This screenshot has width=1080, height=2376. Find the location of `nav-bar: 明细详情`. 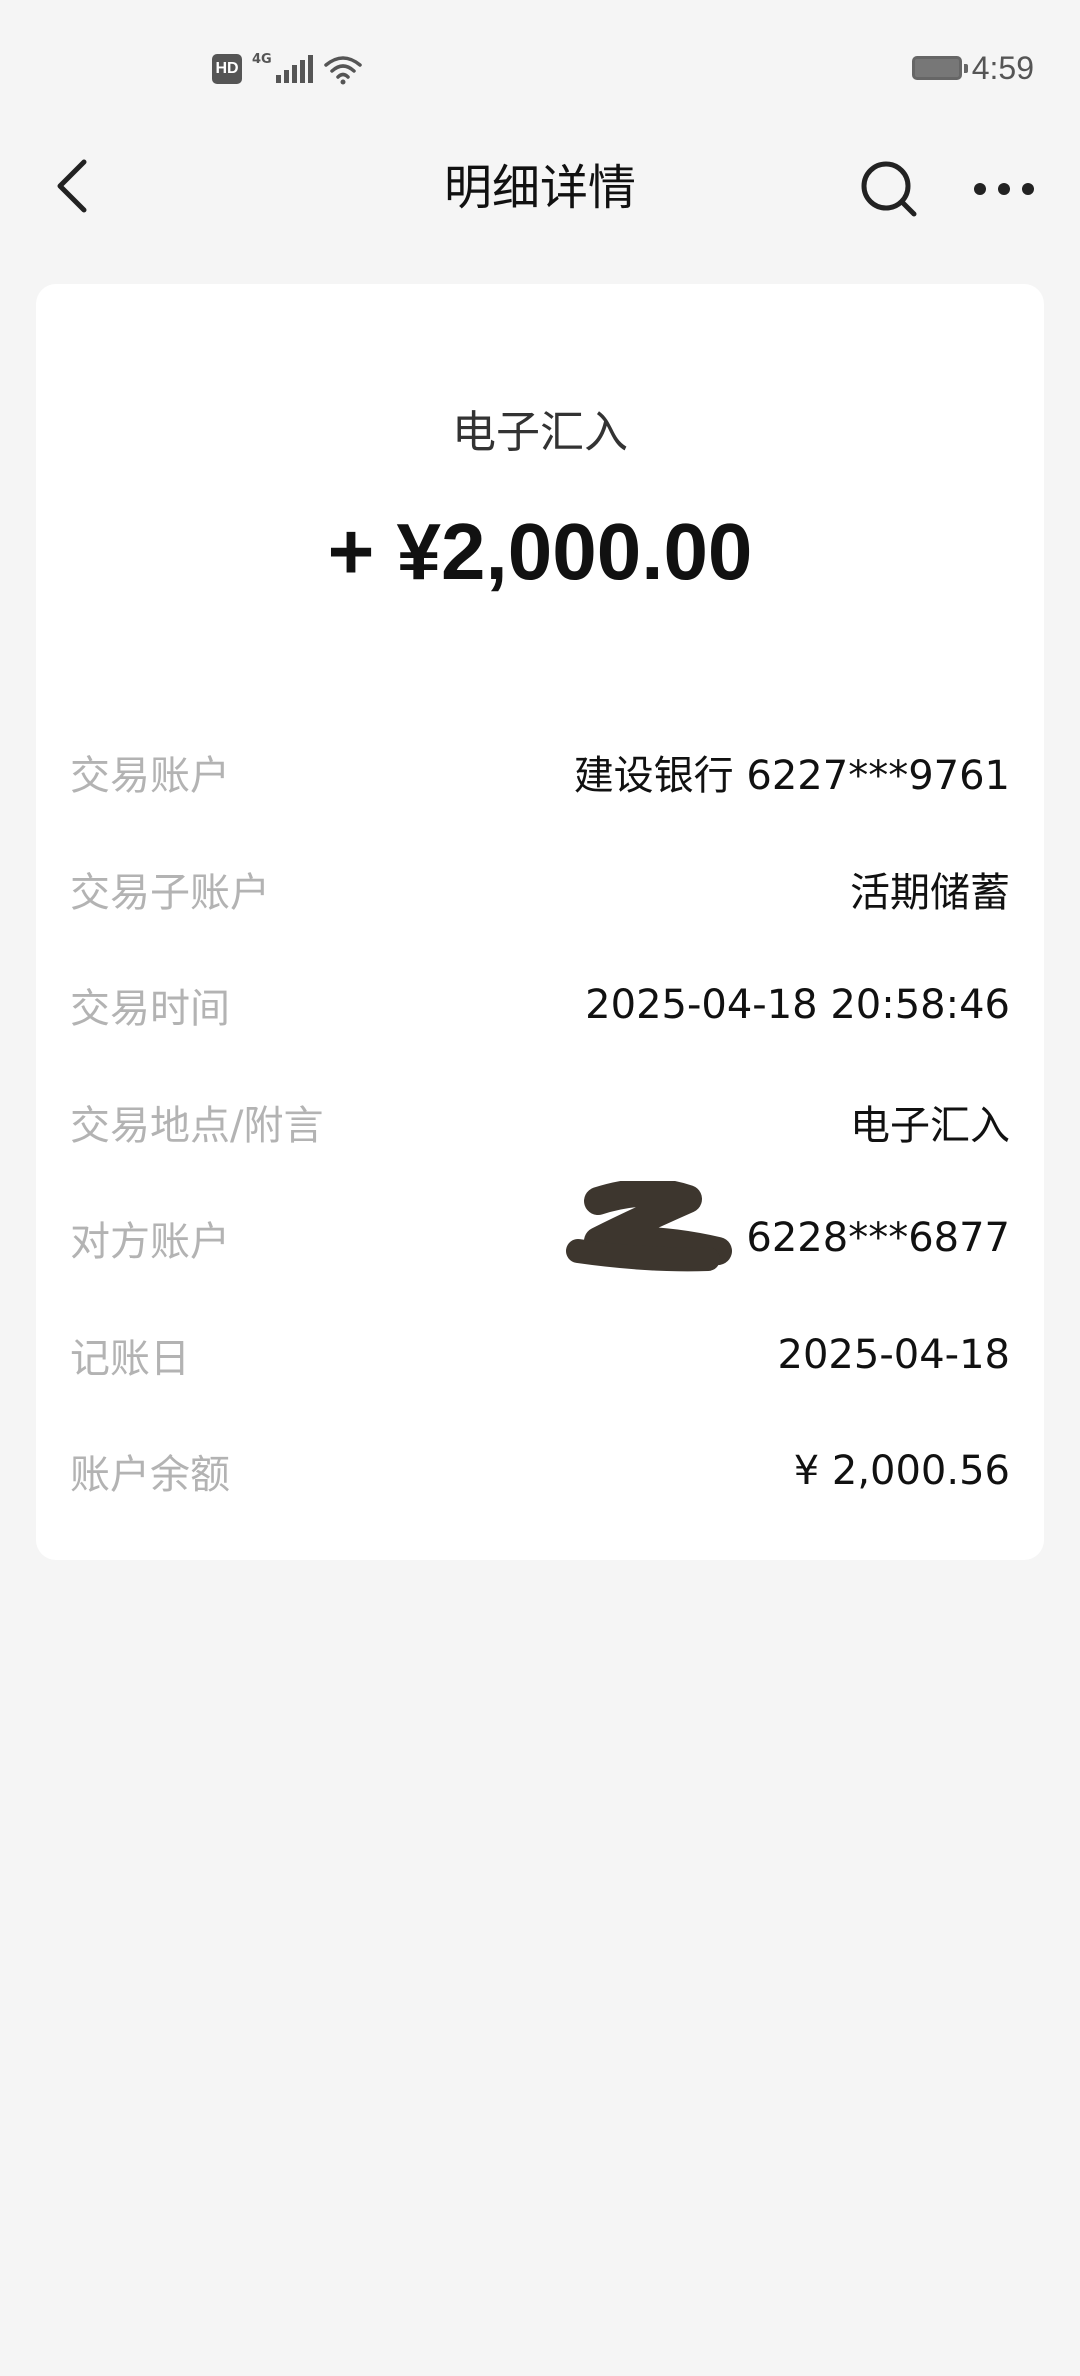

nav-bar: 明细详情 is located at coordinates (540, 188).